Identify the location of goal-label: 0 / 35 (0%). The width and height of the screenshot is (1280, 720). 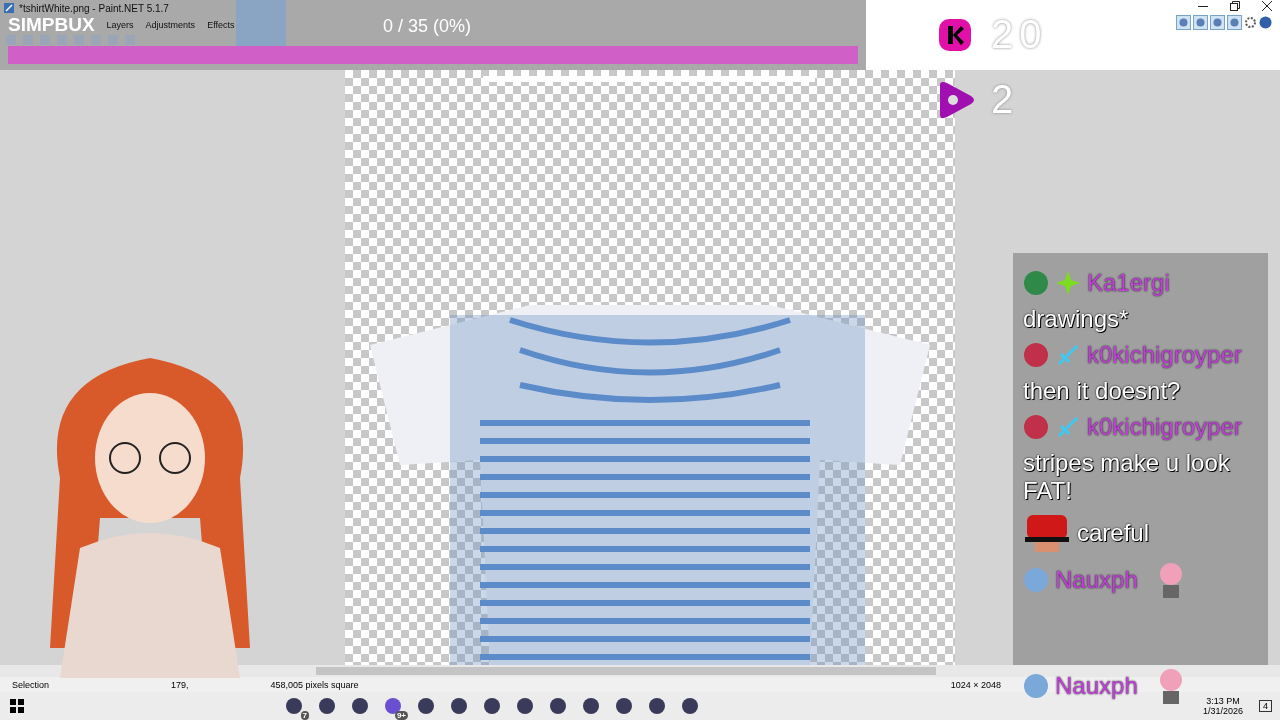
(427, 26).